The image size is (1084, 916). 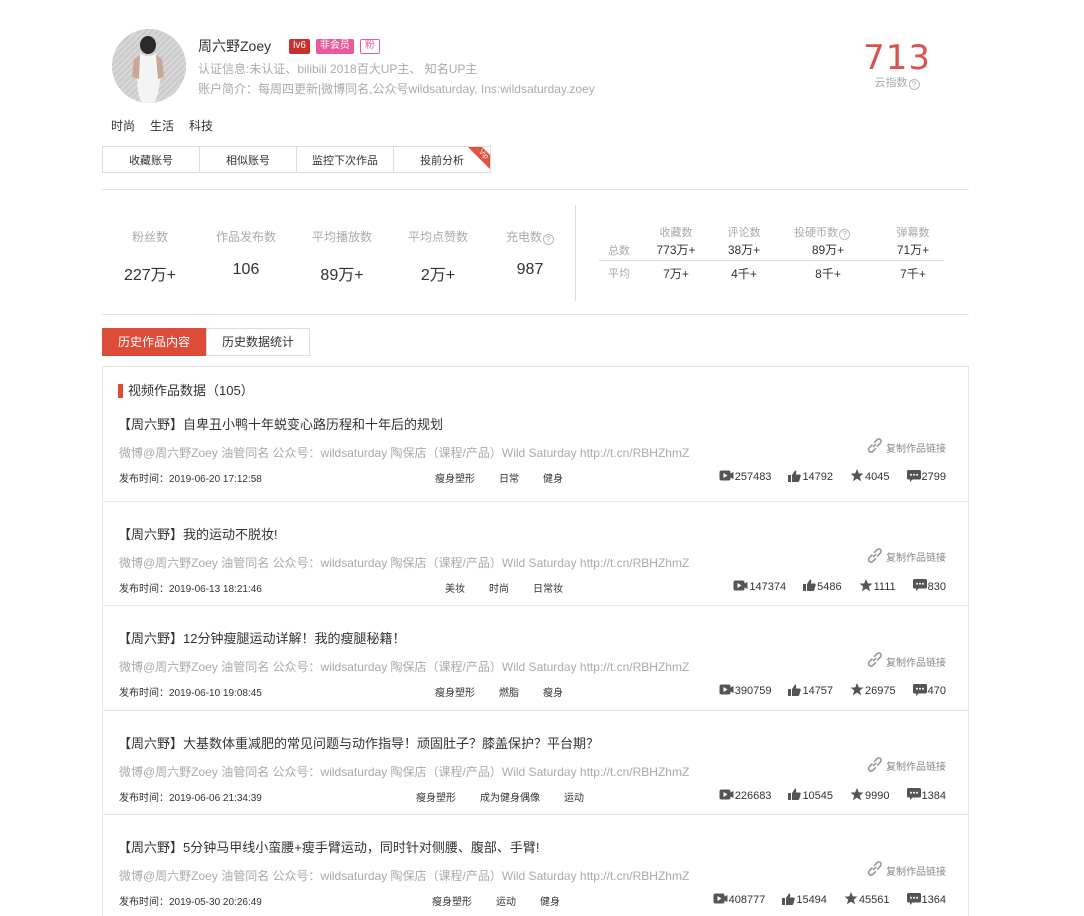 I want to click on video-tags: 瘦身塑形 日常 健身, so click(x=511, y=477).